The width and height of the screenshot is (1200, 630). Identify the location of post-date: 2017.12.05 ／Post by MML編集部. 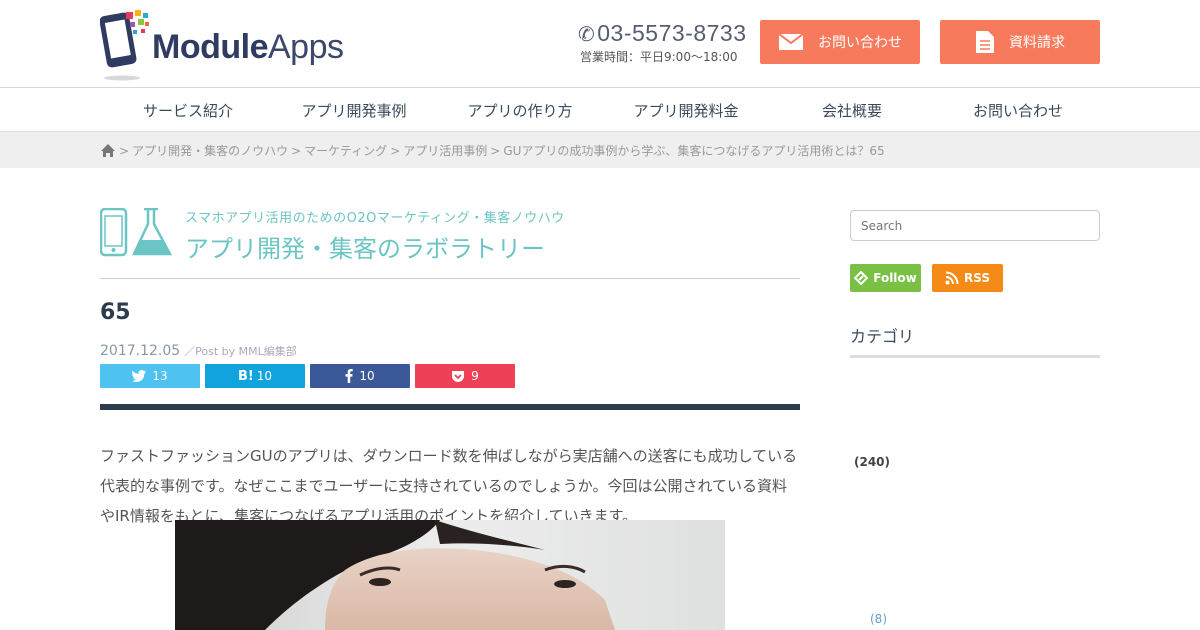
(198, 351).